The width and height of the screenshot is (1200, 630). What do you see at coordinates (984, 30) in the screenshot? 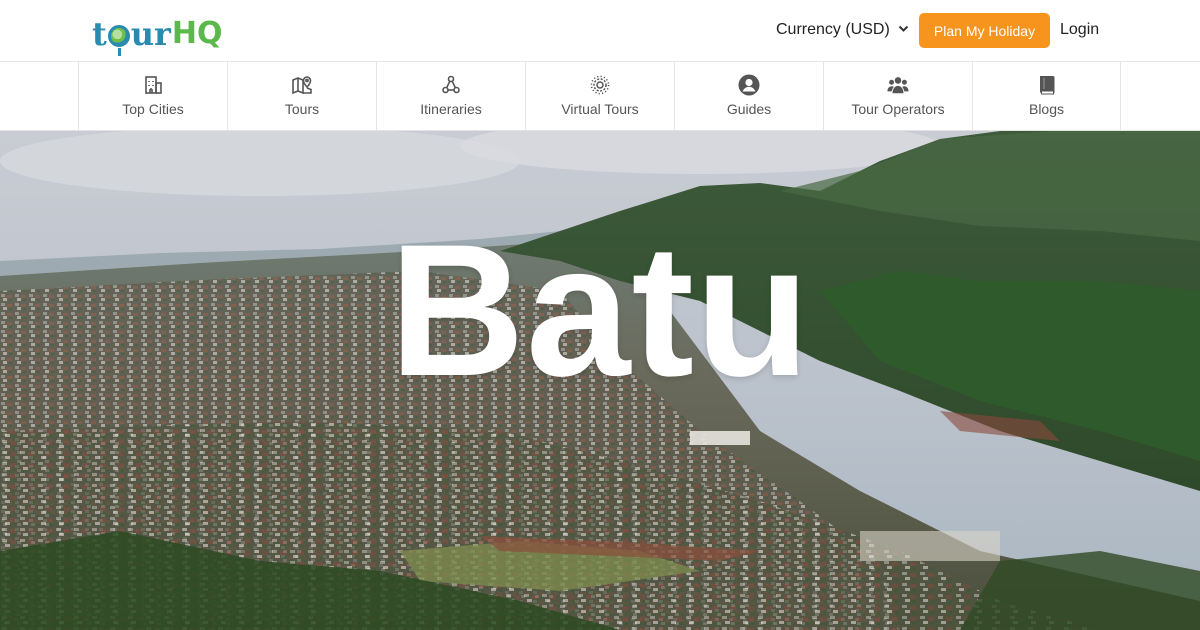
I see `plan-my-holiday-button: Plan My Holiday` at bounding box center [984, 30].